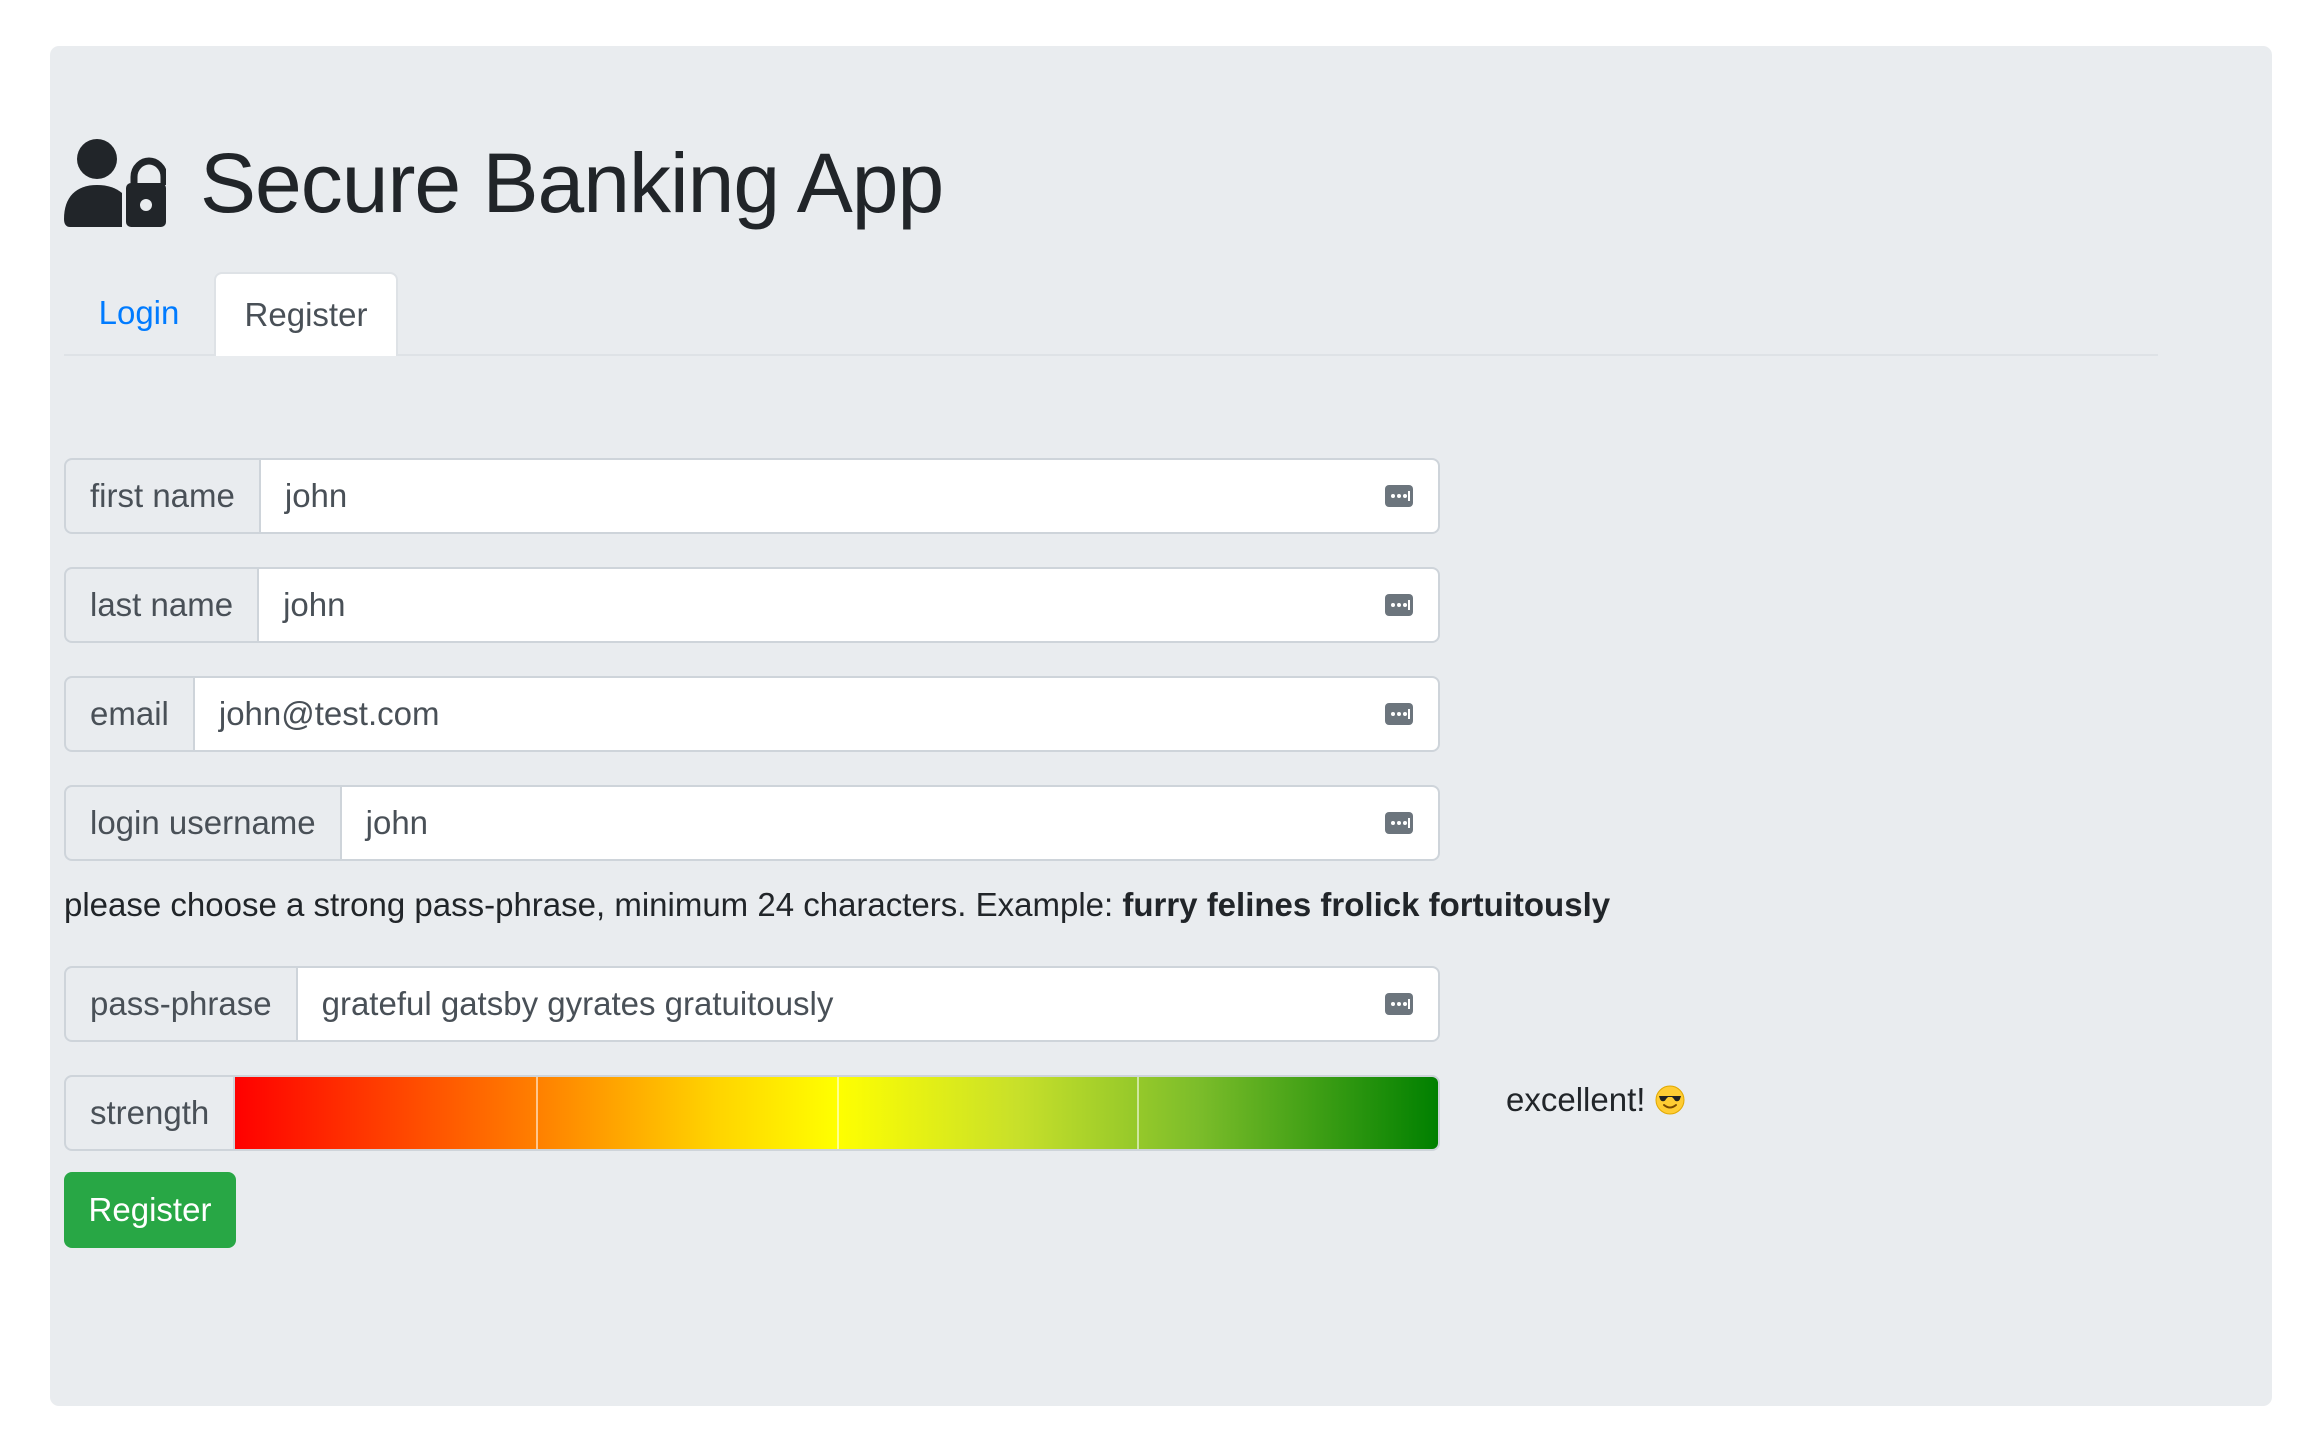 This screenshot has width=2312, height=1452. I want to click on last-name-group: last name john, so click(752, 605).